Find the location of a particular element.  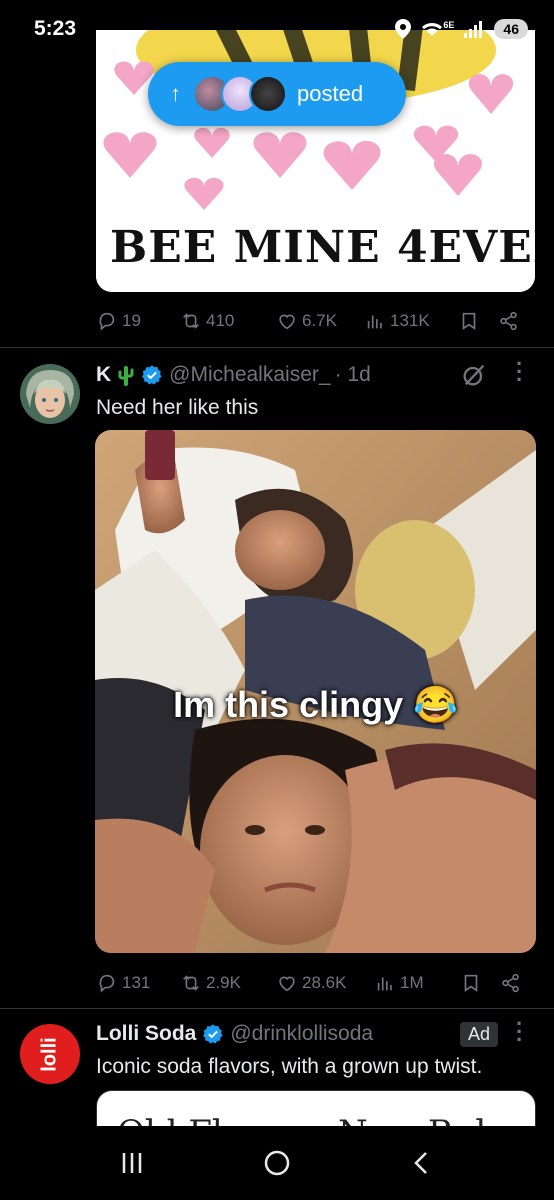

tweet2-header: K @Michealkaiser_ · 1d is located at coordinates (233, 375).